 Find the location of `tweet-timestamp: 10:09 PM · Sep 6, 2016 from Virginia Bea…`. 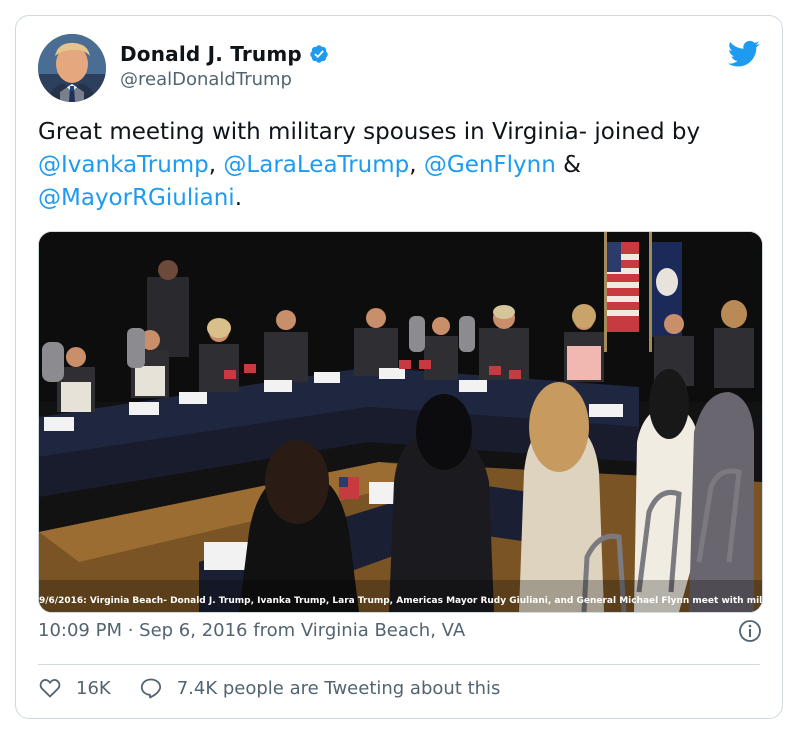

tweet-timestamp: 10:09 PM · Sep 6, 2016 from Virginia Bea… is located at coordinates (251, 630).